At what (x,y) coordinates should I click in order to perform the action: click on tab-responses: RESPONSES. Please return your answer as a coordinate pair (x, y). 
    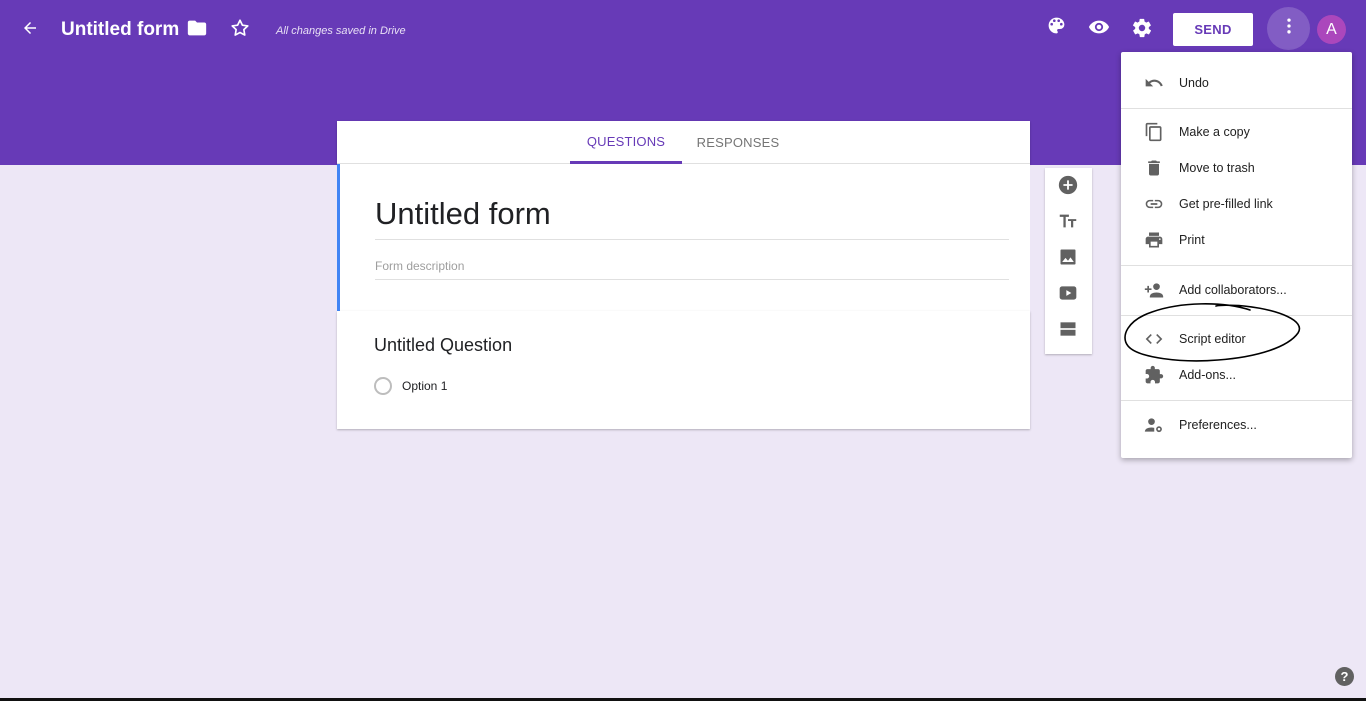
    Looking at the image, I should click on (738, 142).